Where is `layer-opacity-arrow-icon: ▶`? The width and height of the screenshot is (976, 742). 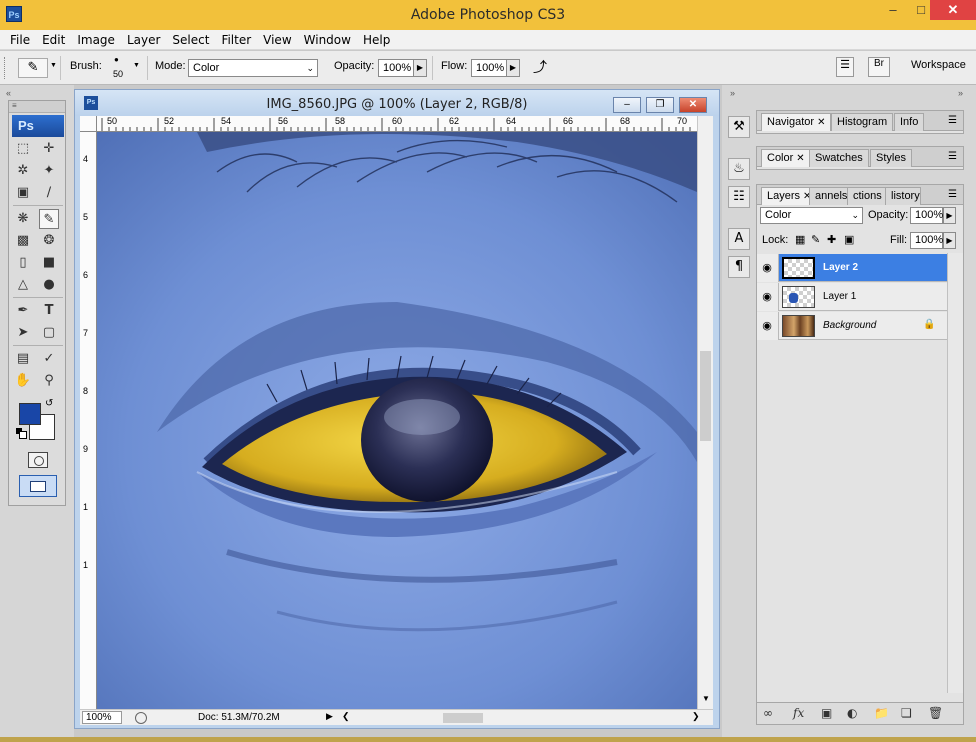
layer-opacity-arrow-icon: ▶ is located at coordinates (949, 215).